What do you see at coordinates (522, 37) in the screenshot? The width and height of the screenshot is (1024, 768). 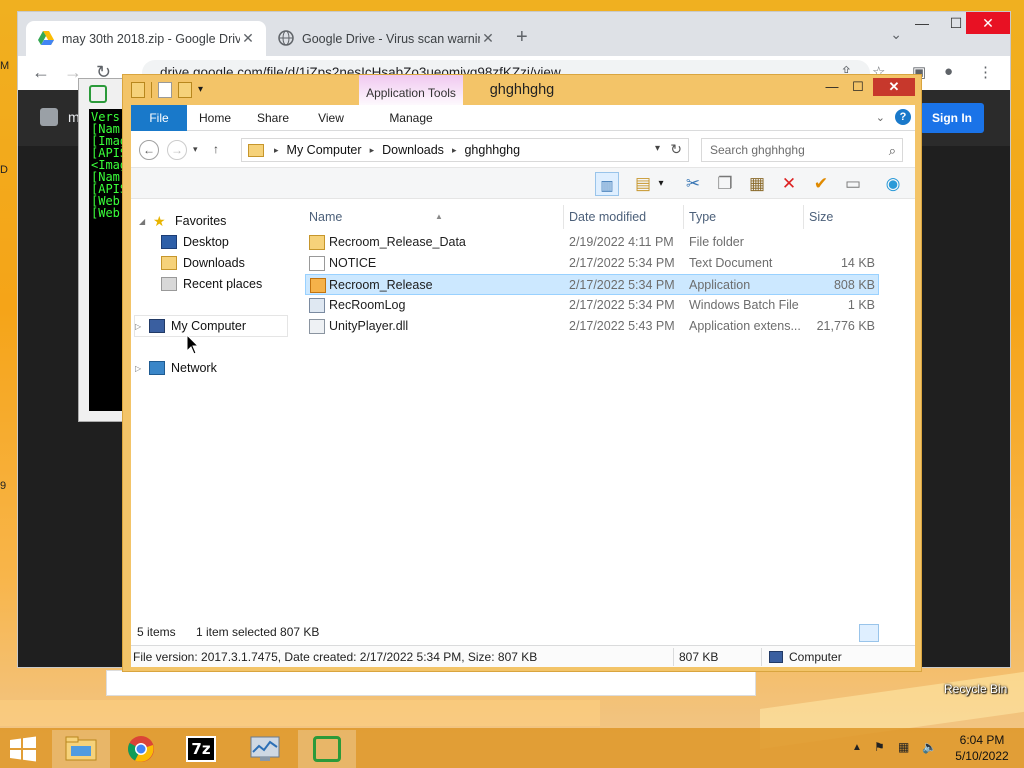 I see `new-tab-button: +` at bounding box center [522, 37].